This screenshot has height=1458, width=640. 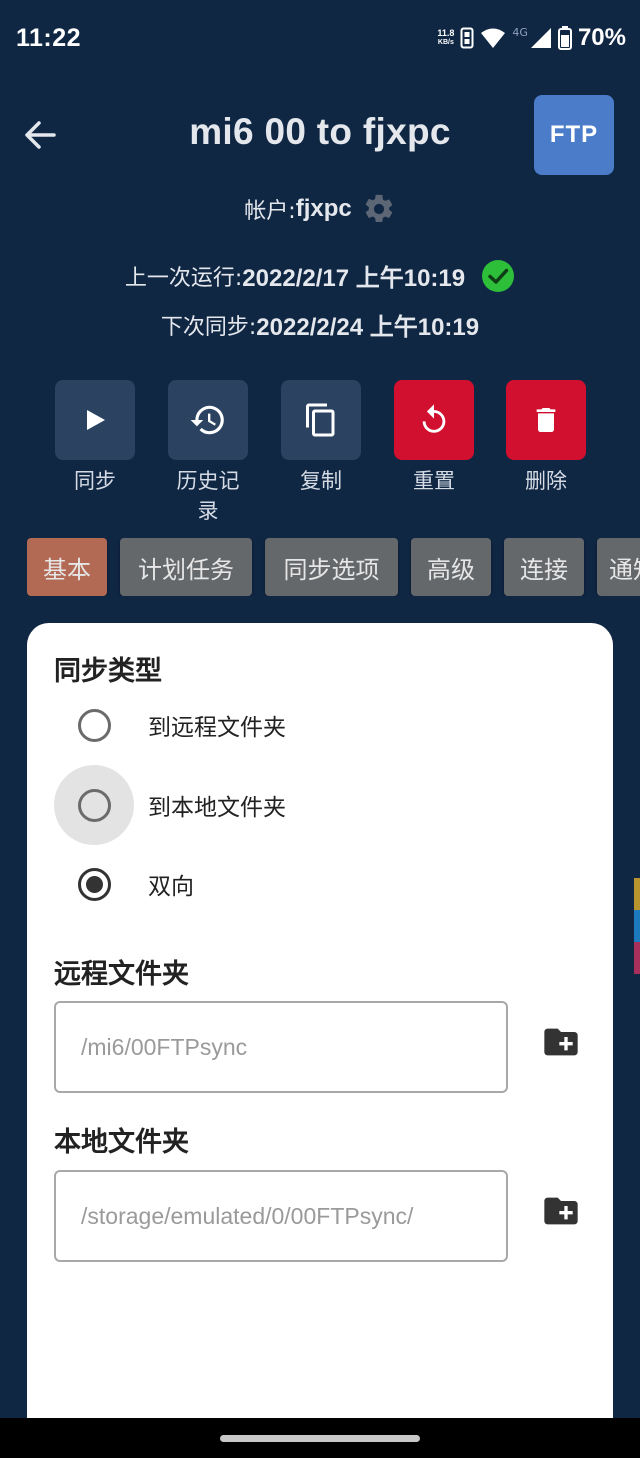 I want to click on local-folder-field: /storage/emulated/0/00FTPsync/, so click(x=281, y=1216).